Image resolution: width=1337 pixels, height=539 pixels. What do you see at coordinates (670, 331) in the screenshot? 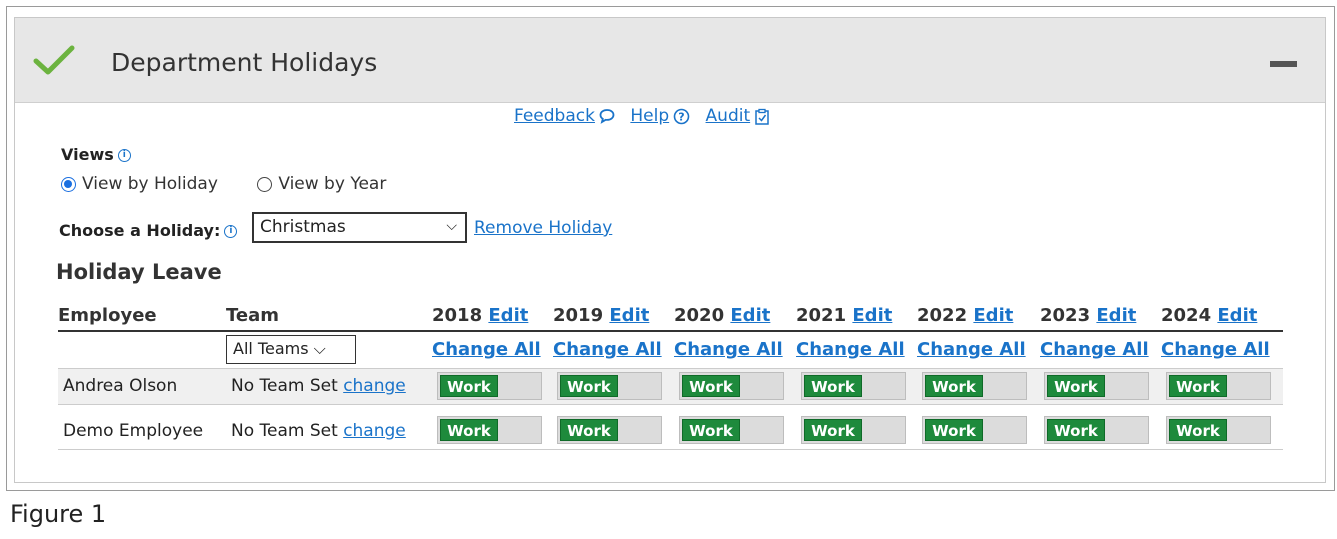
I see `header-divider` at bounding box center [670, 331].